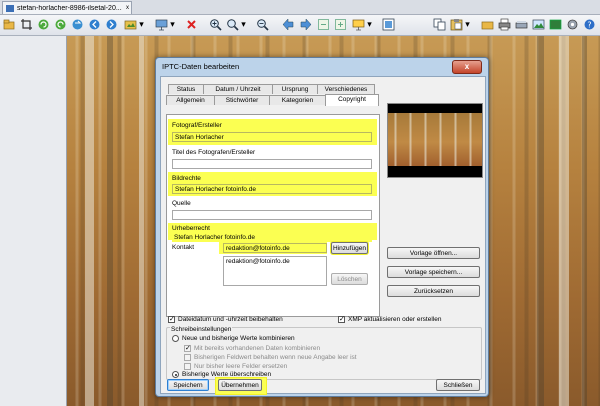 The height and width of the screenshot is (406, 600). I want to click on help-icon: ?, so click(589, 24).